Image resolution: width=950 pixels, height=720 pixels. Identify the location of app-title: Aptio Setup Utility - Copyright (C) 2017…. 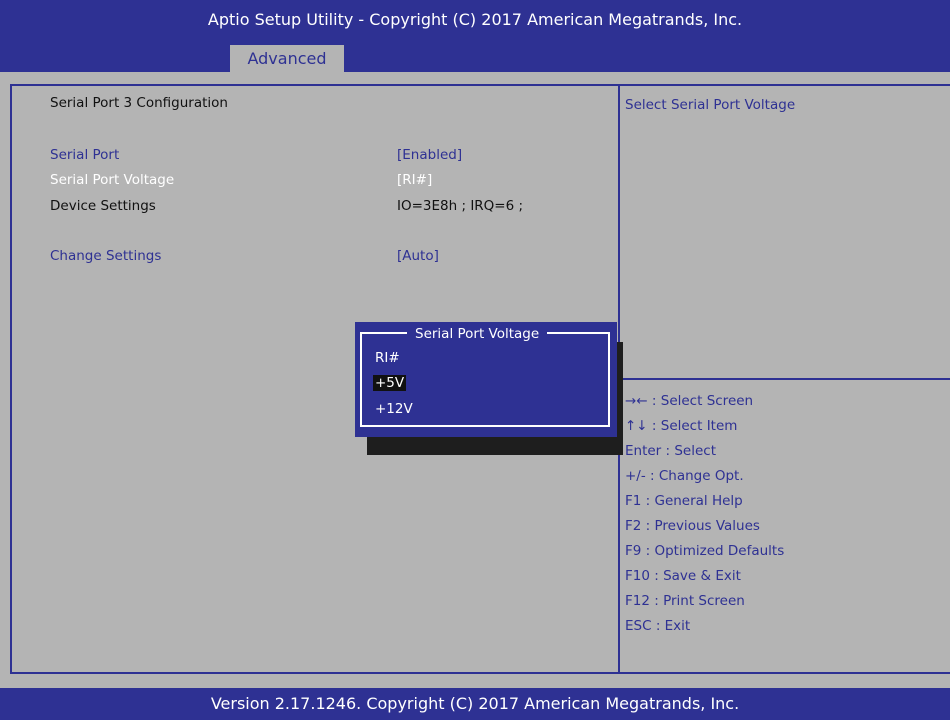
(475, 19).